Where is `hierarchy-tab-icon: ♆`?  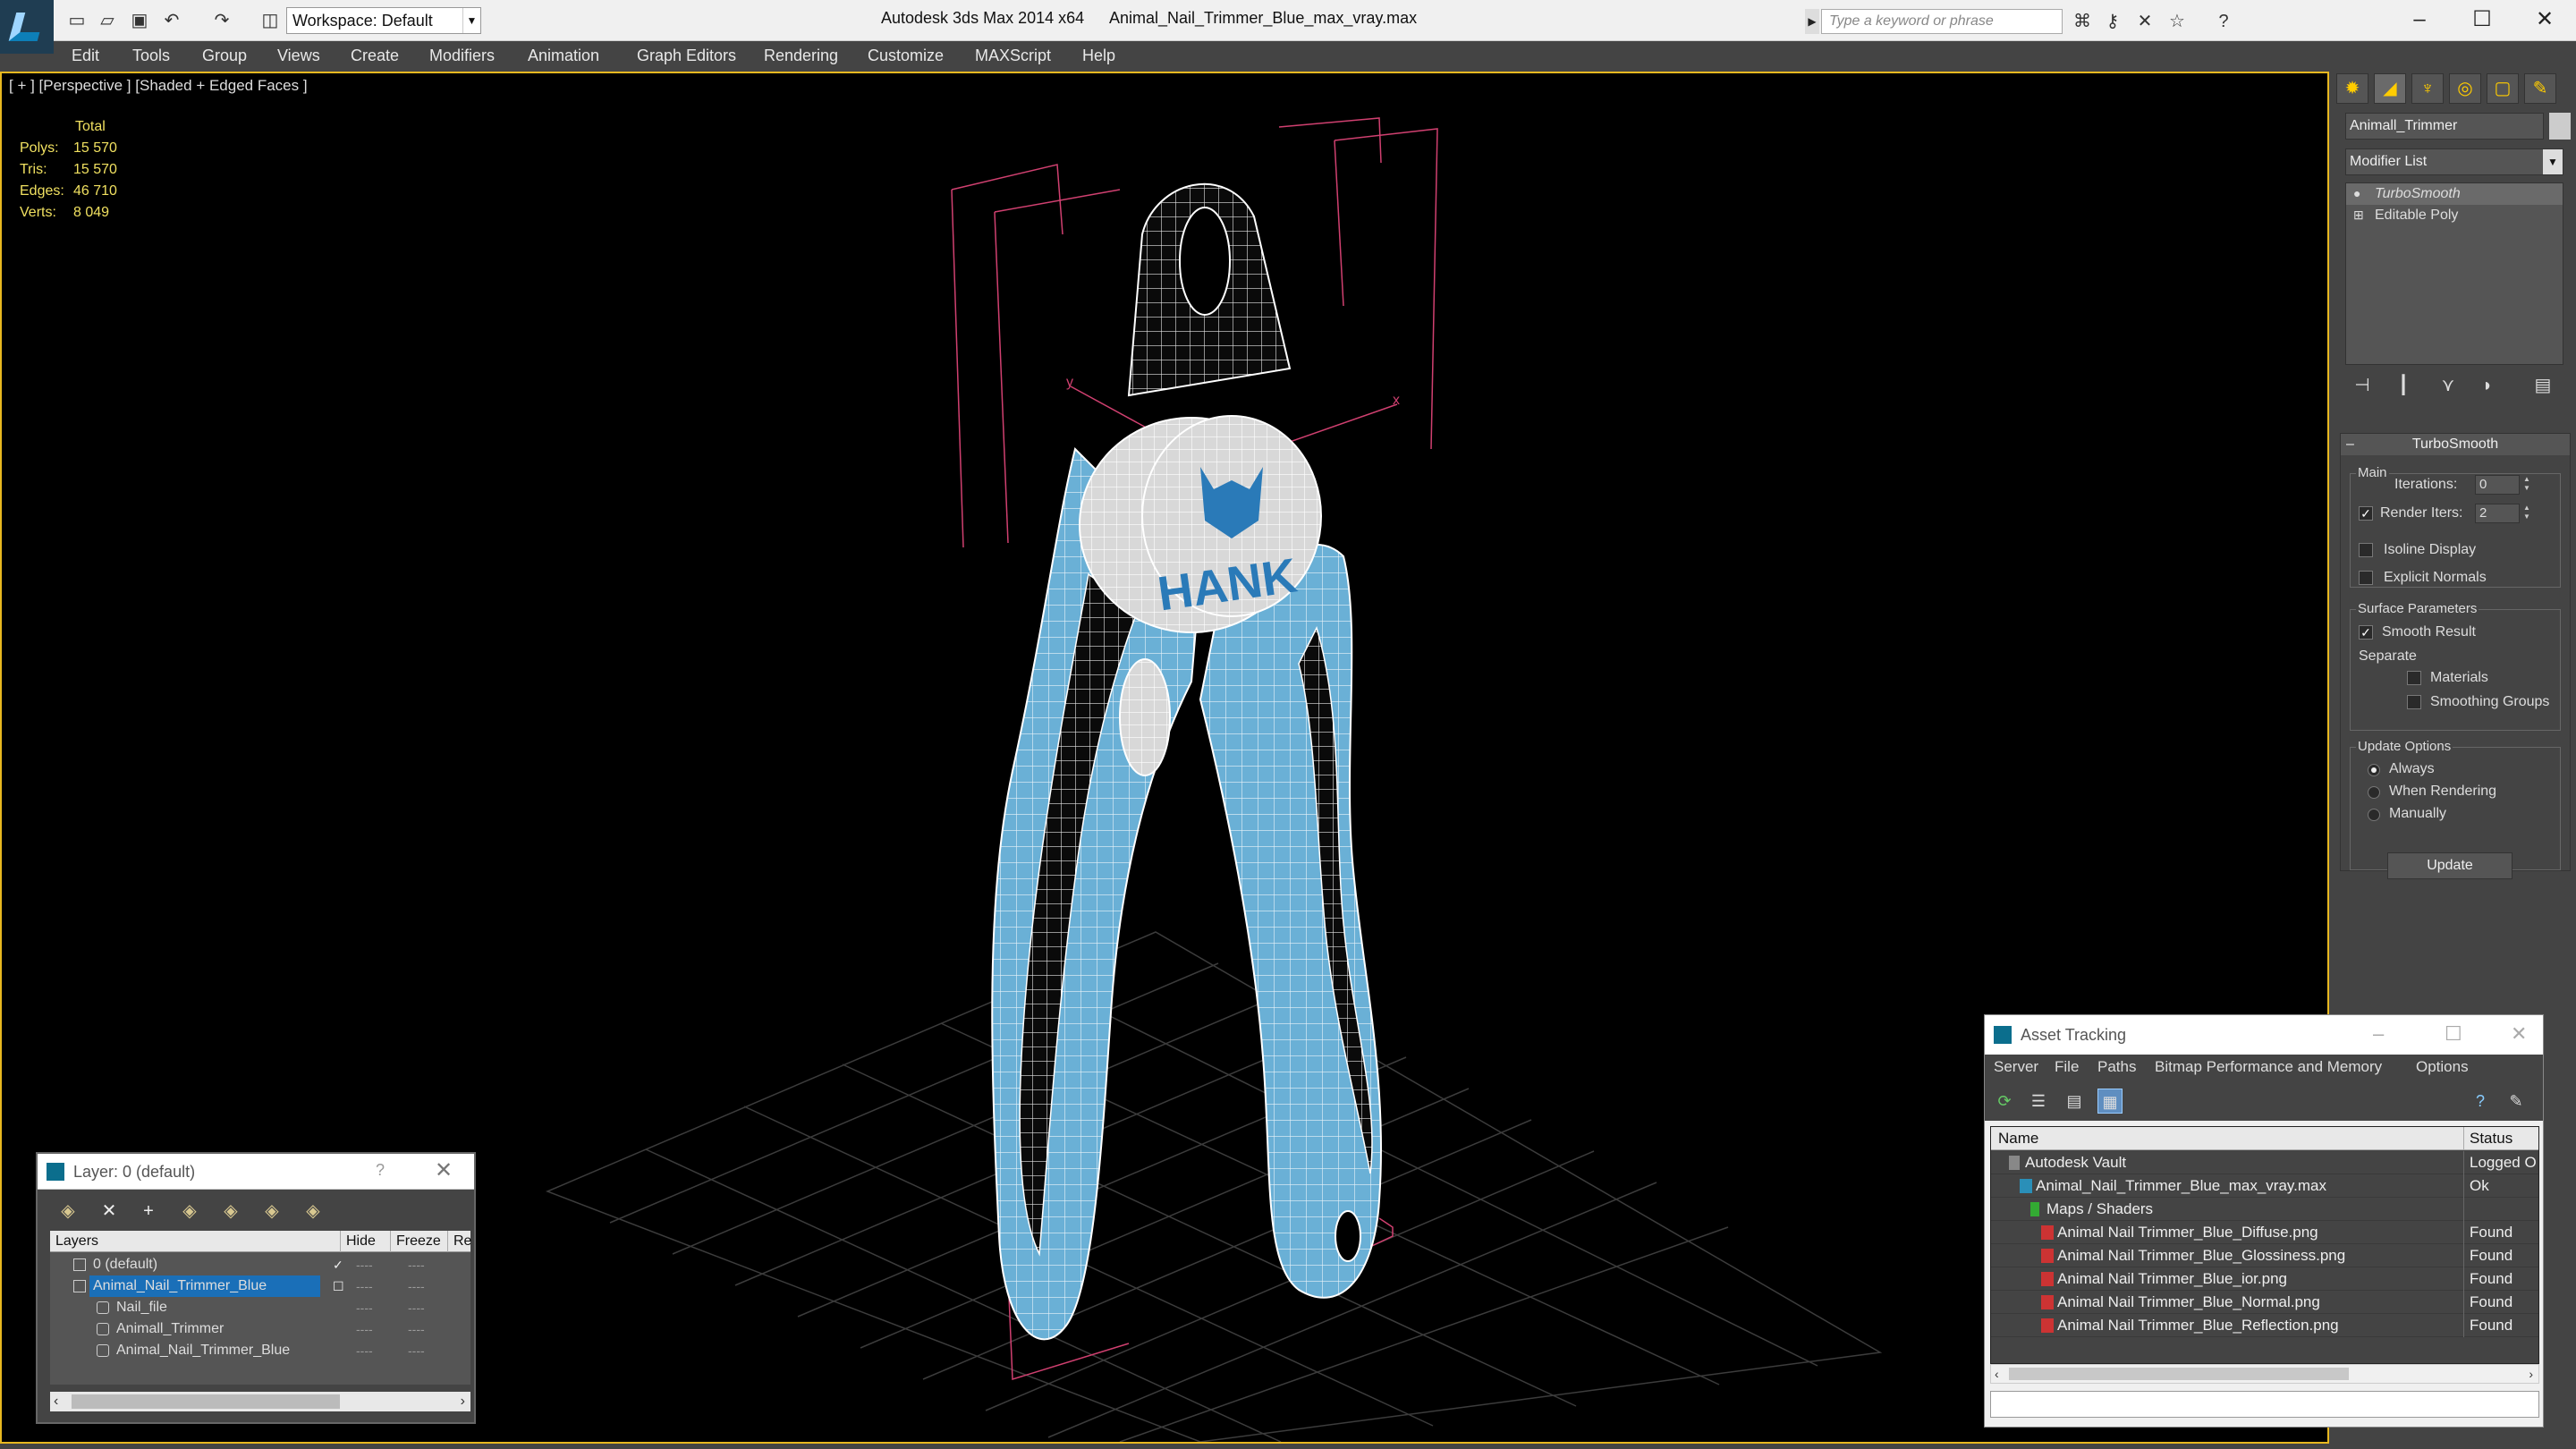 hierarchy-tab-icon: ♆ is located at coordinates (2427, 88).